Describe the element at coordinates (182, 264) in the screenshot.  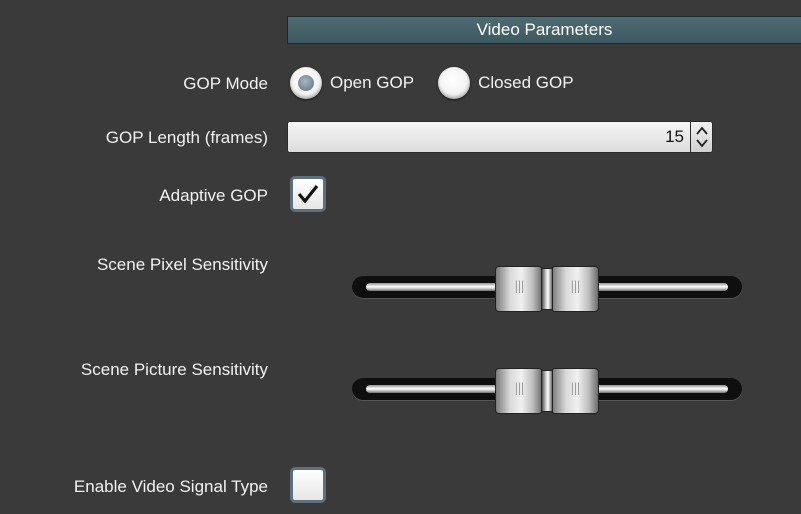
I see `scene-pixel-sensitivity-label: Scene Pixel Sensitivity` at that location.